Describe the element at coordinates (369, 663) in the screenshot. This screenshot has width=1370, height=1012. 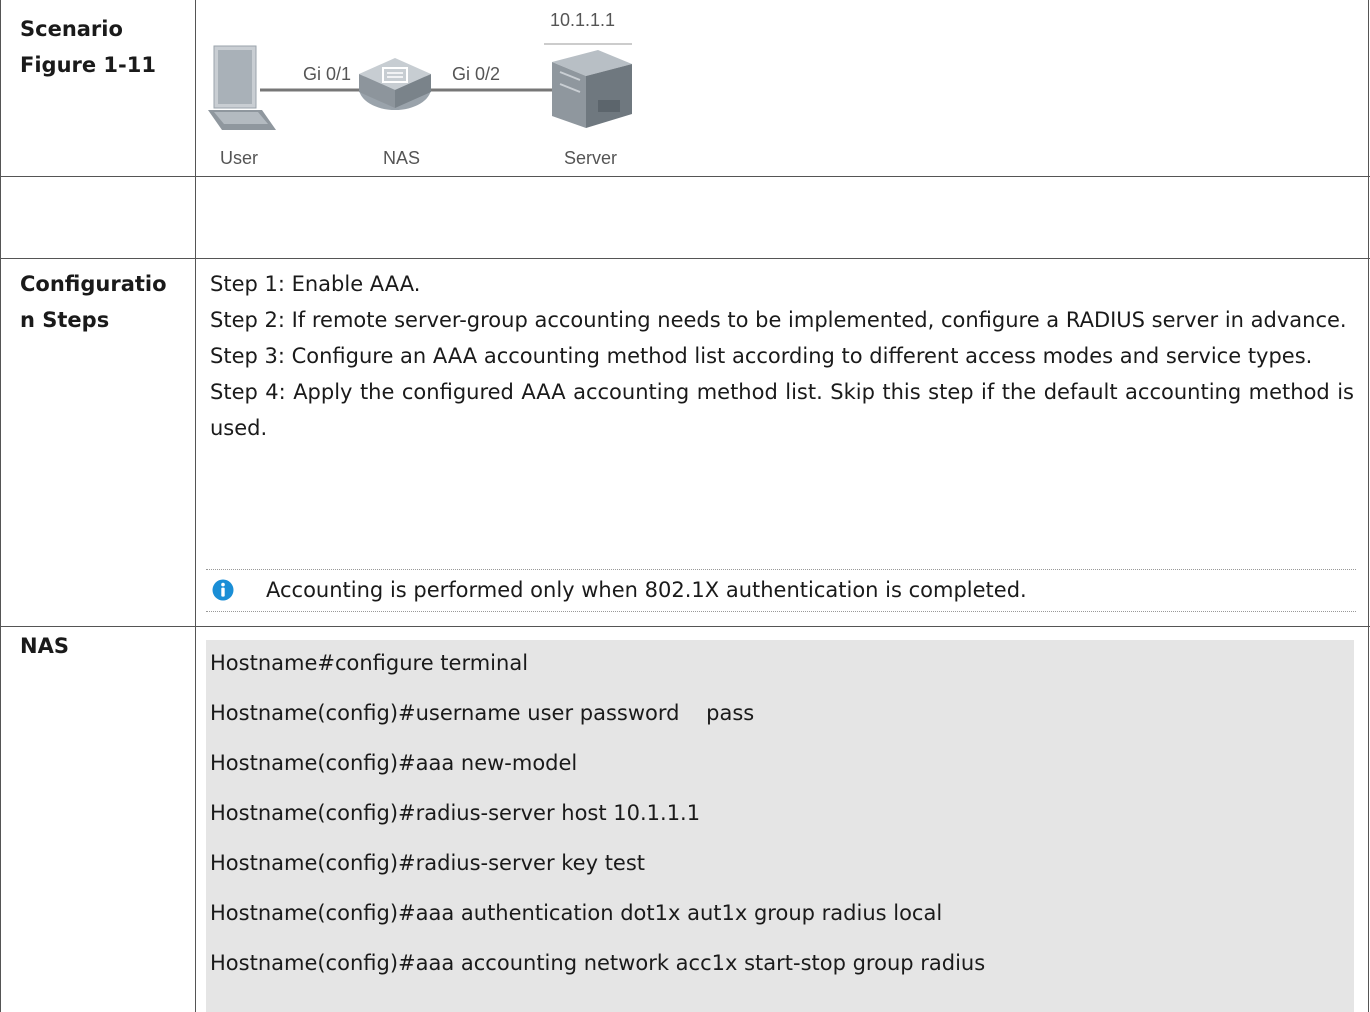
I see `code-line: Hostname#configure terminal` at that location.